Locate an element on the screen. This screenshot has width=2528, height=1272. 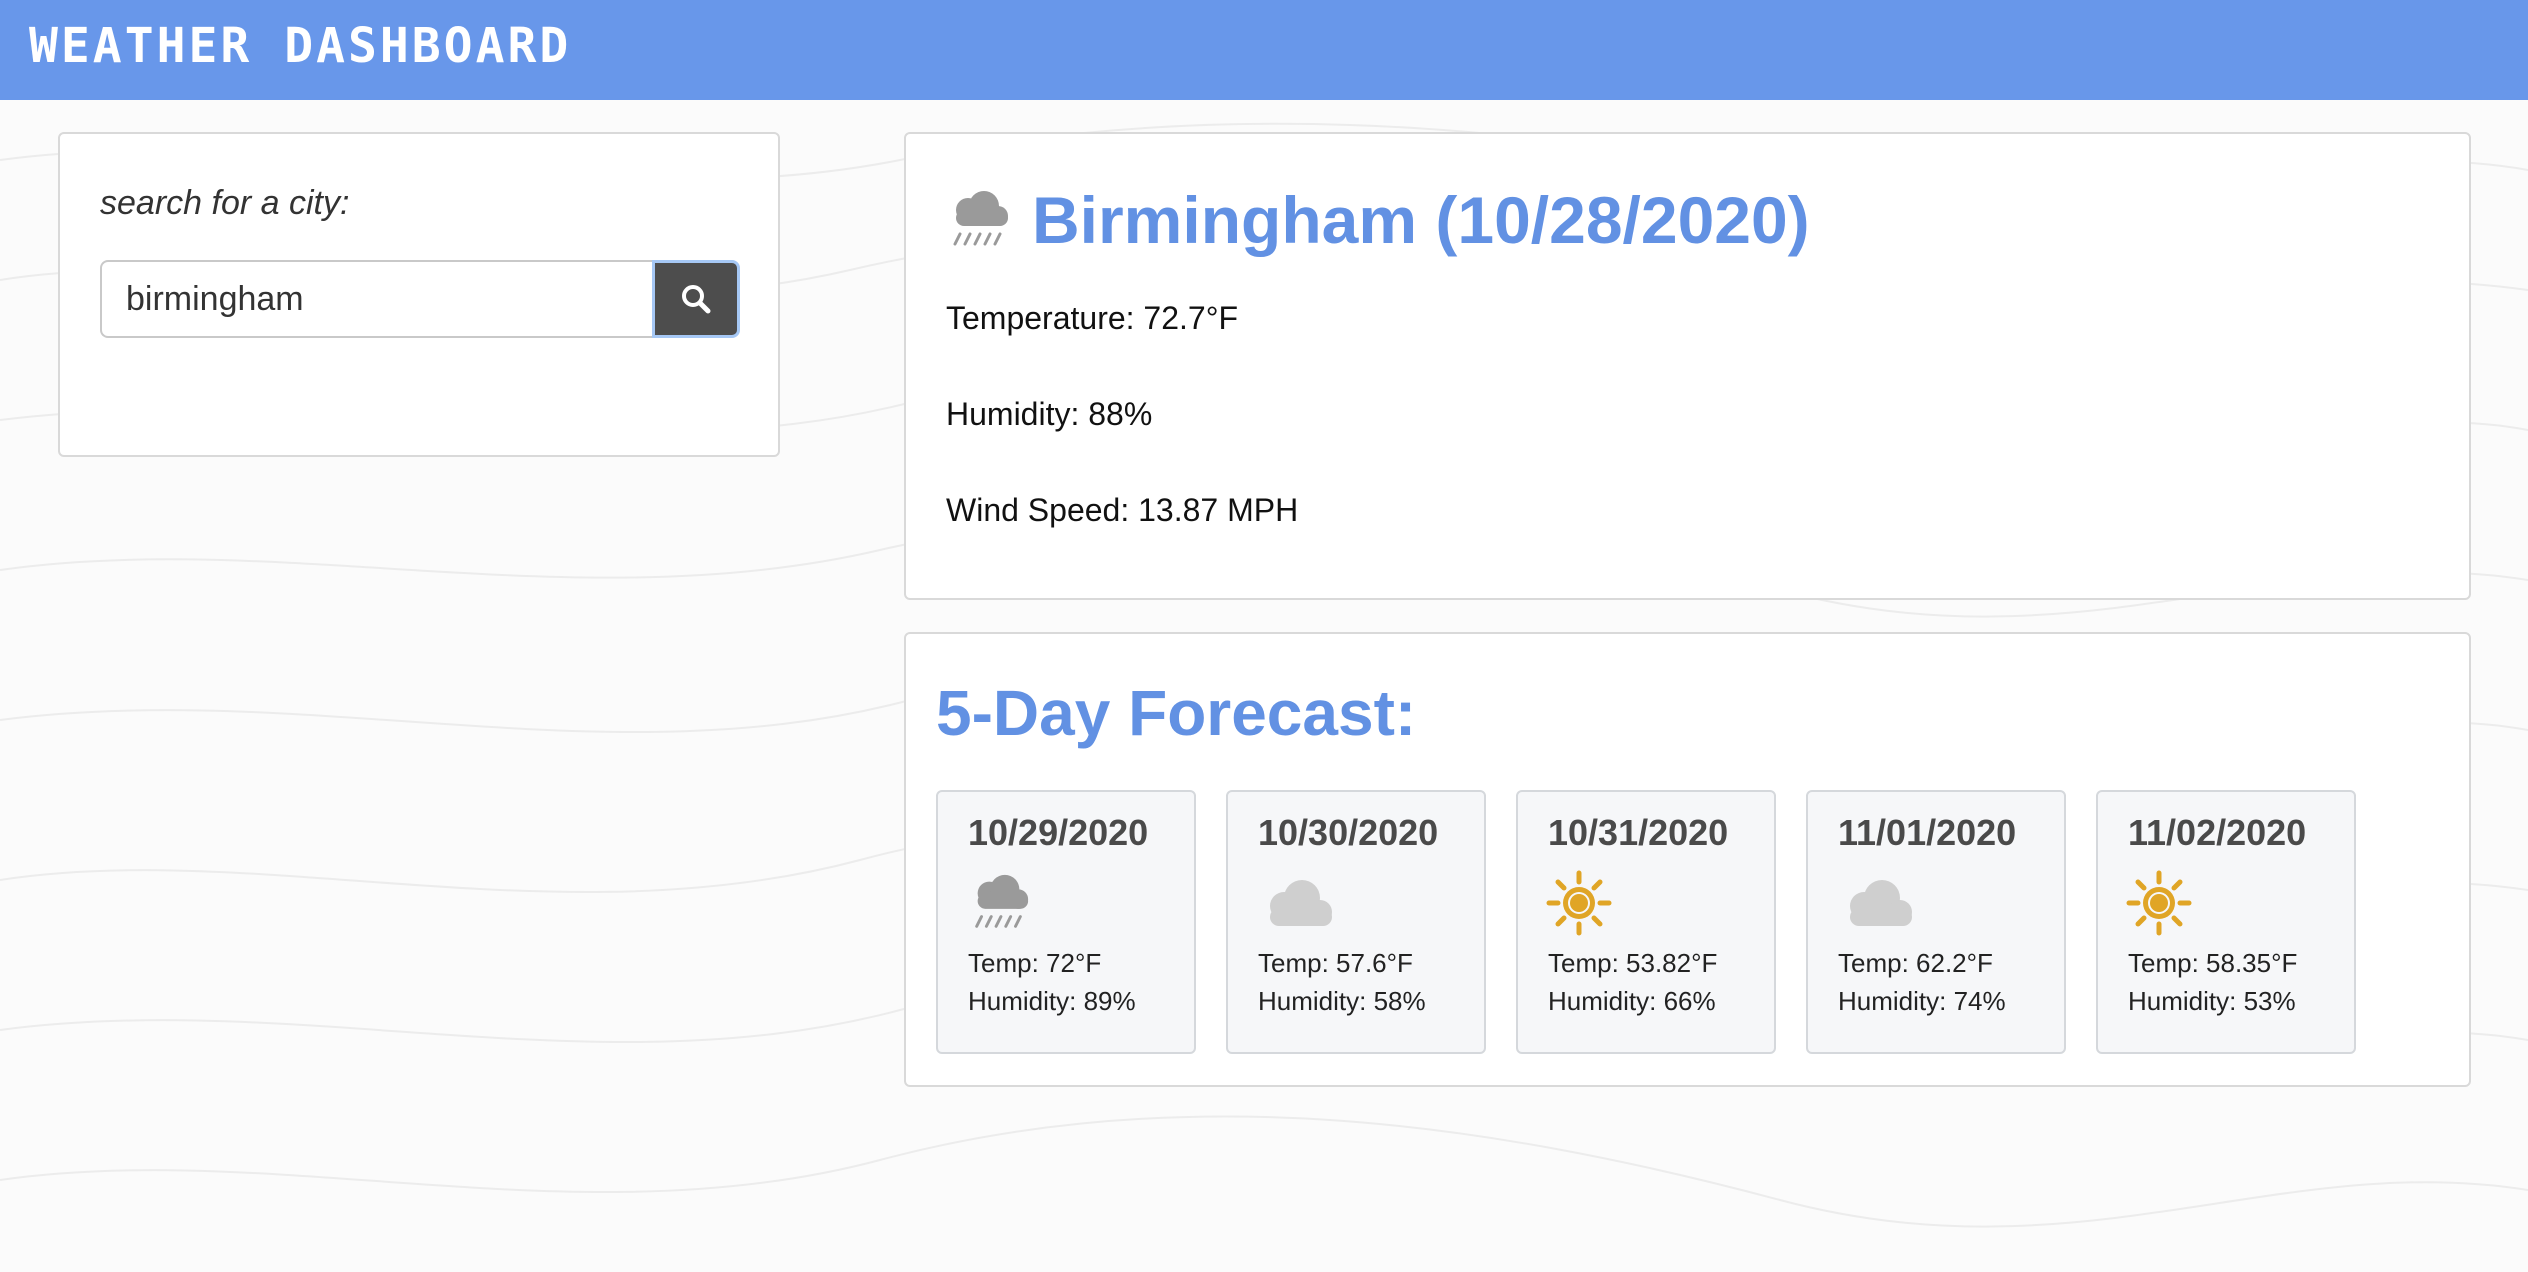
forecast-humidity: Humidity: 89% is located at coordinates (1052, 1001).